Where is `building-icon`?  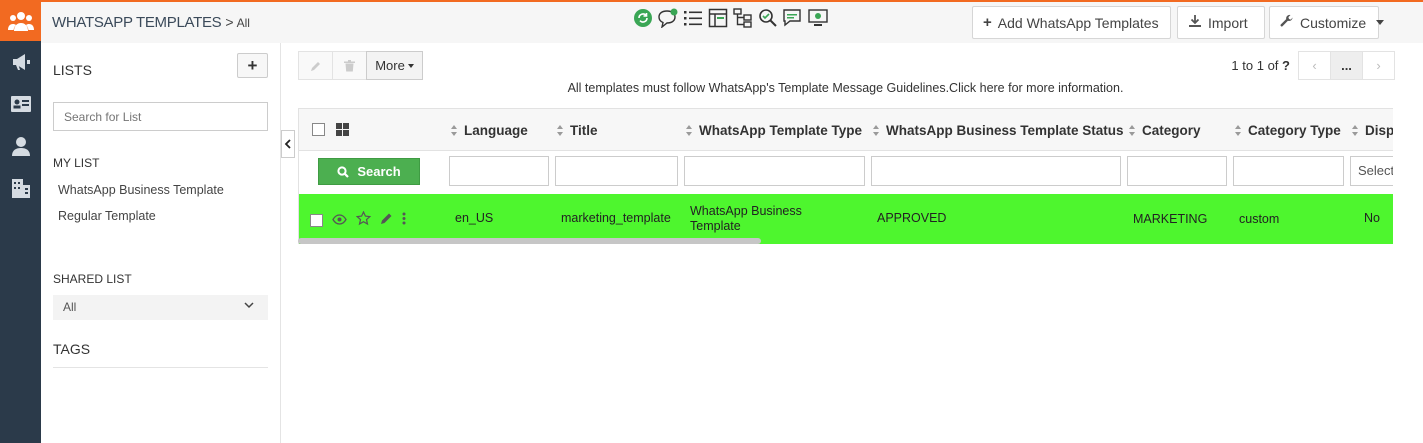 building-icon is located at coordinates (20, 188).